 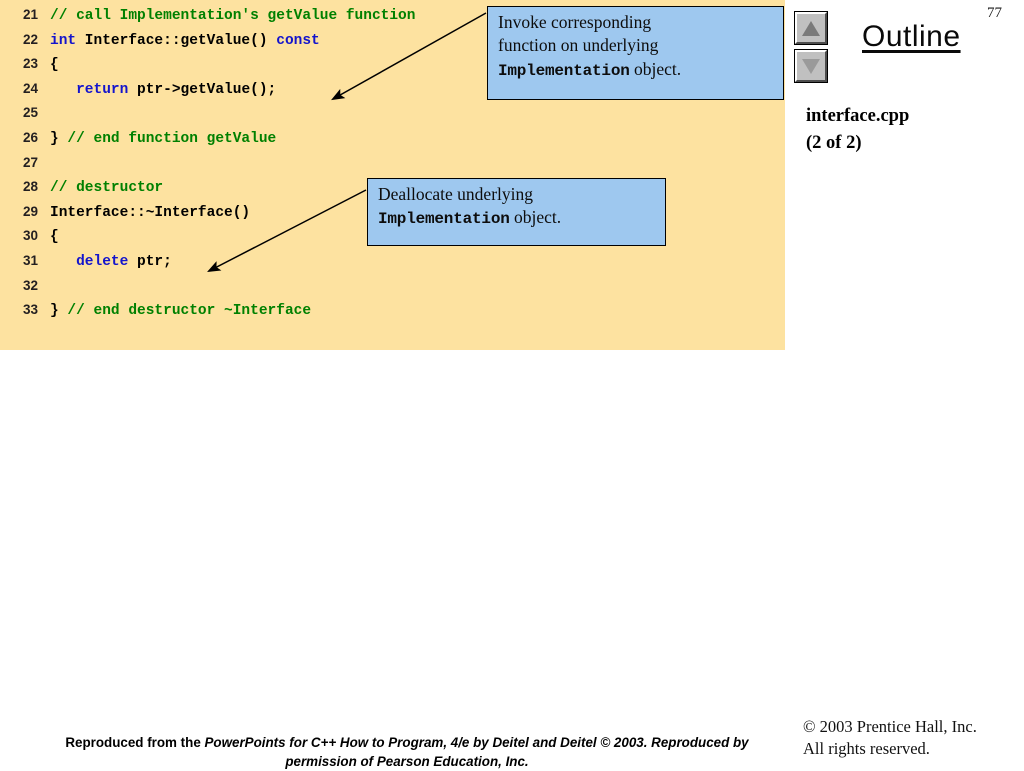 What do you see at coordinates (535, 217) in the screenshot?
I see `callout-deallocate-tail: object.` at bounding box center [535, 217].